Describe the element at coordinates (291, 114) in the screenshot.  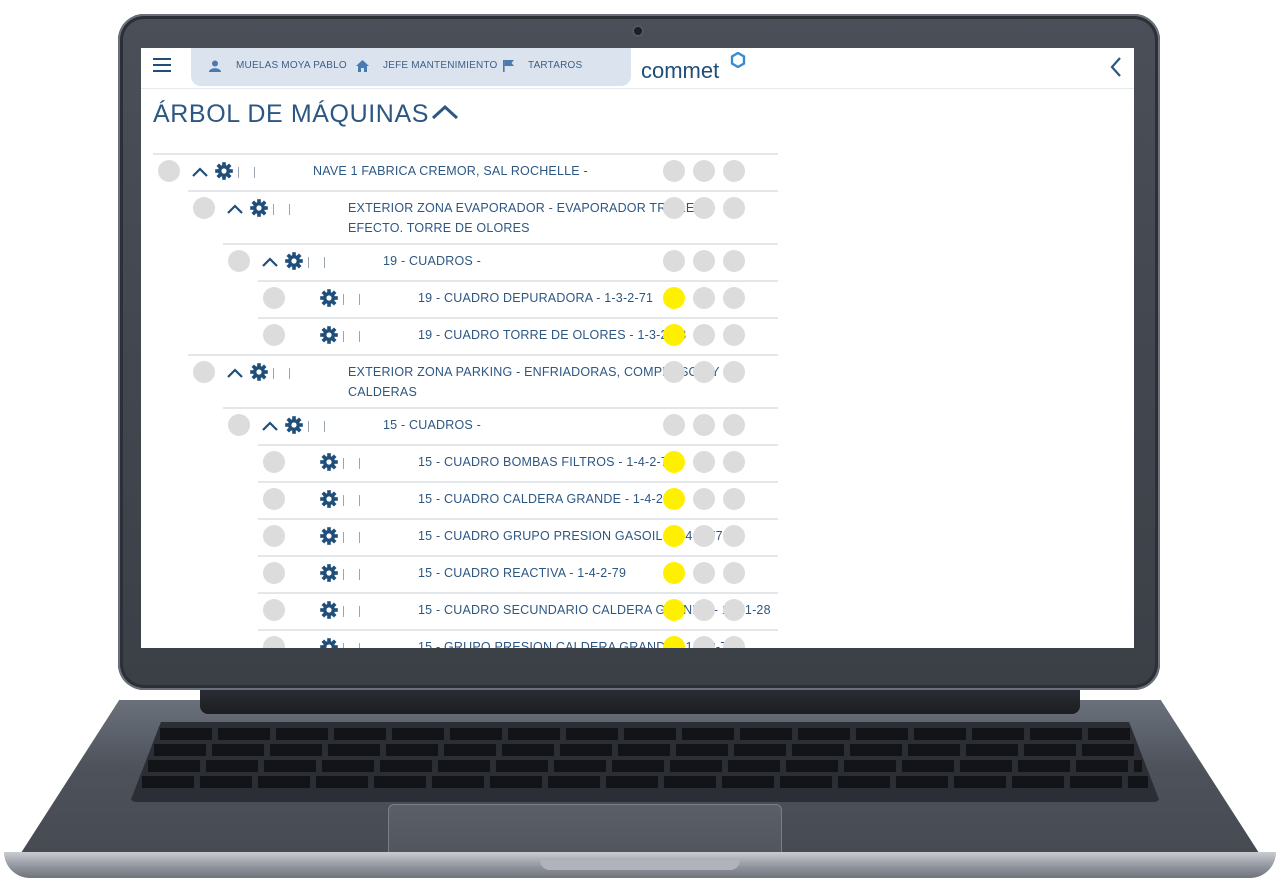
I see `page-title: ÁRBOL DE MÁQUINAS` at that location.